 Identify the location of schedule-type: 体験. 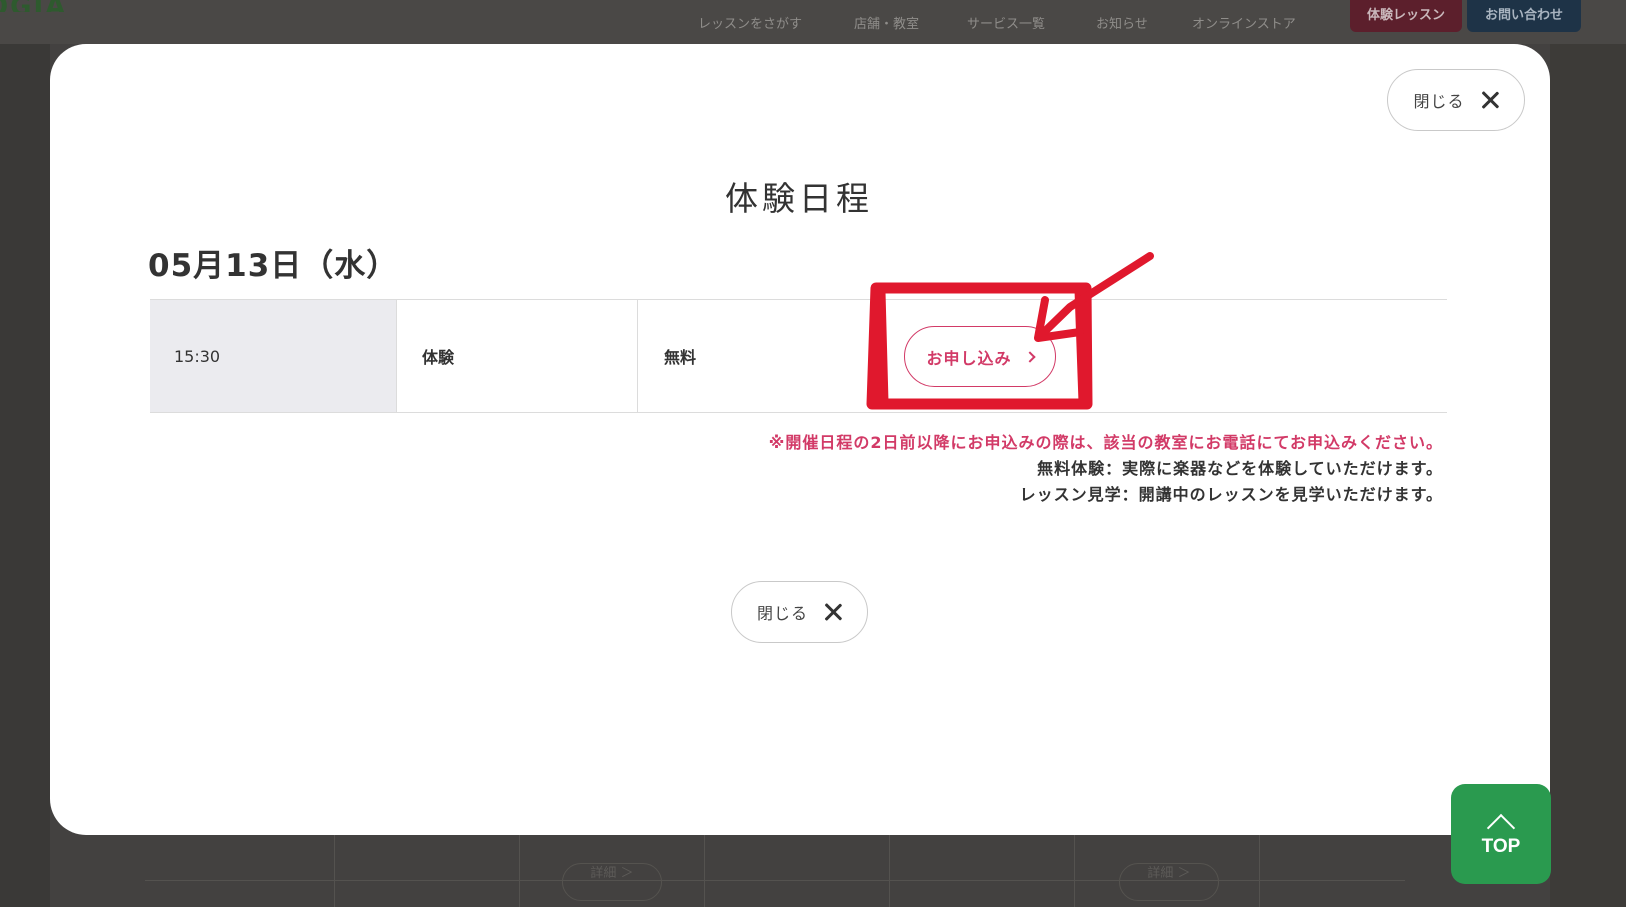
(516, 356).